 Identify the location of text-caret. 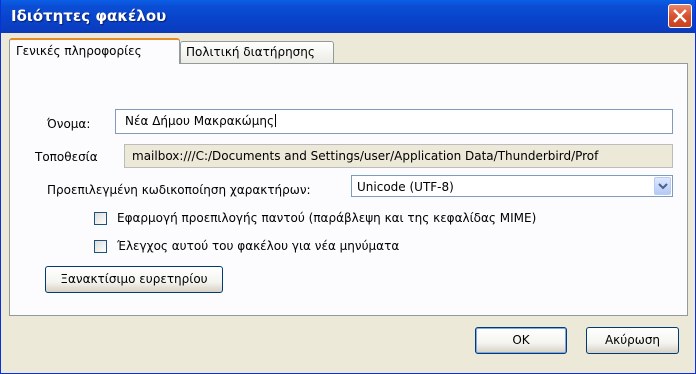
(276, 120).